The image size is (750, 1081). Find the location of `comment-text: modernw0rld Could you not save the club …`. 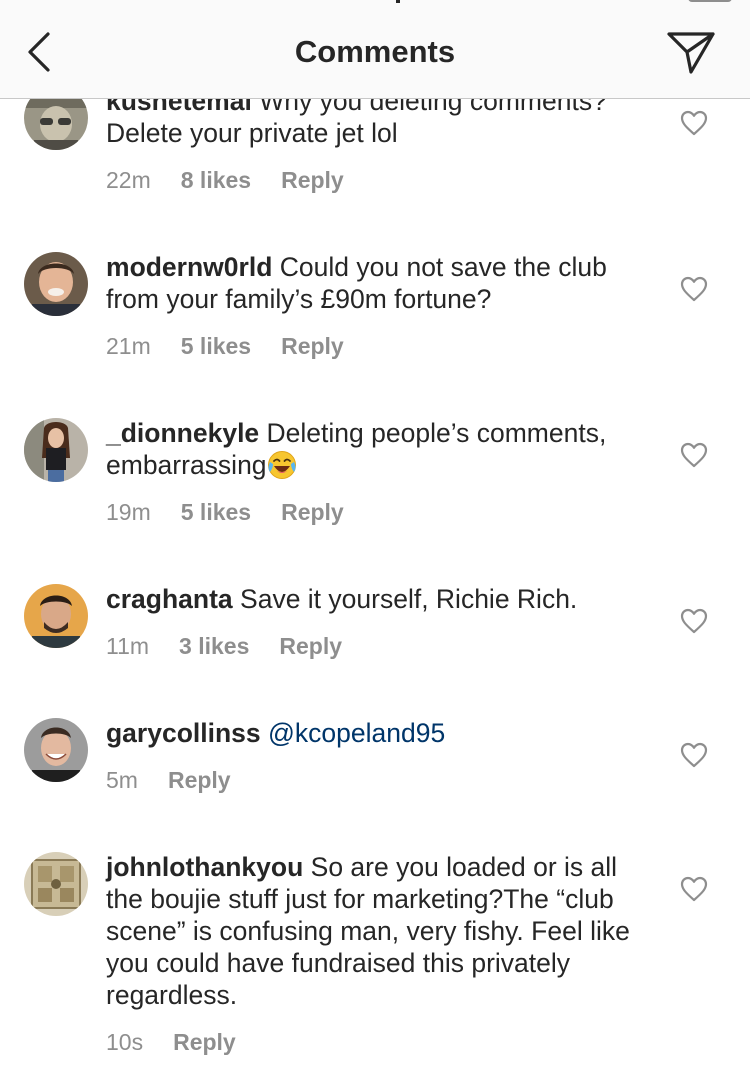

comment-text: modernw0rld Could you not save the club … is located at coordinates (378, 283).